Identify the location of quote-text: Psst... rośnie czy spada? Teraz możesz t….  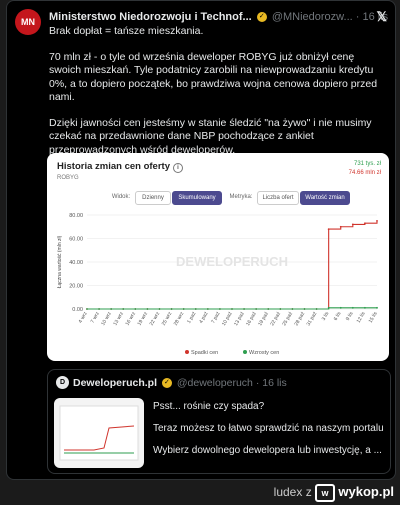
(268, 433).